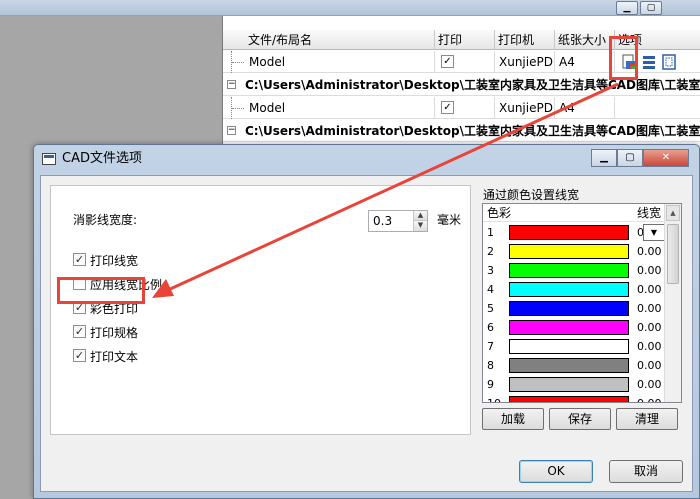 This screenshot has height=499, width=700. What do you see at coordinates (490, 251) in the screenshot?
I see `color-index: 2` at bounding box center [490, 251].